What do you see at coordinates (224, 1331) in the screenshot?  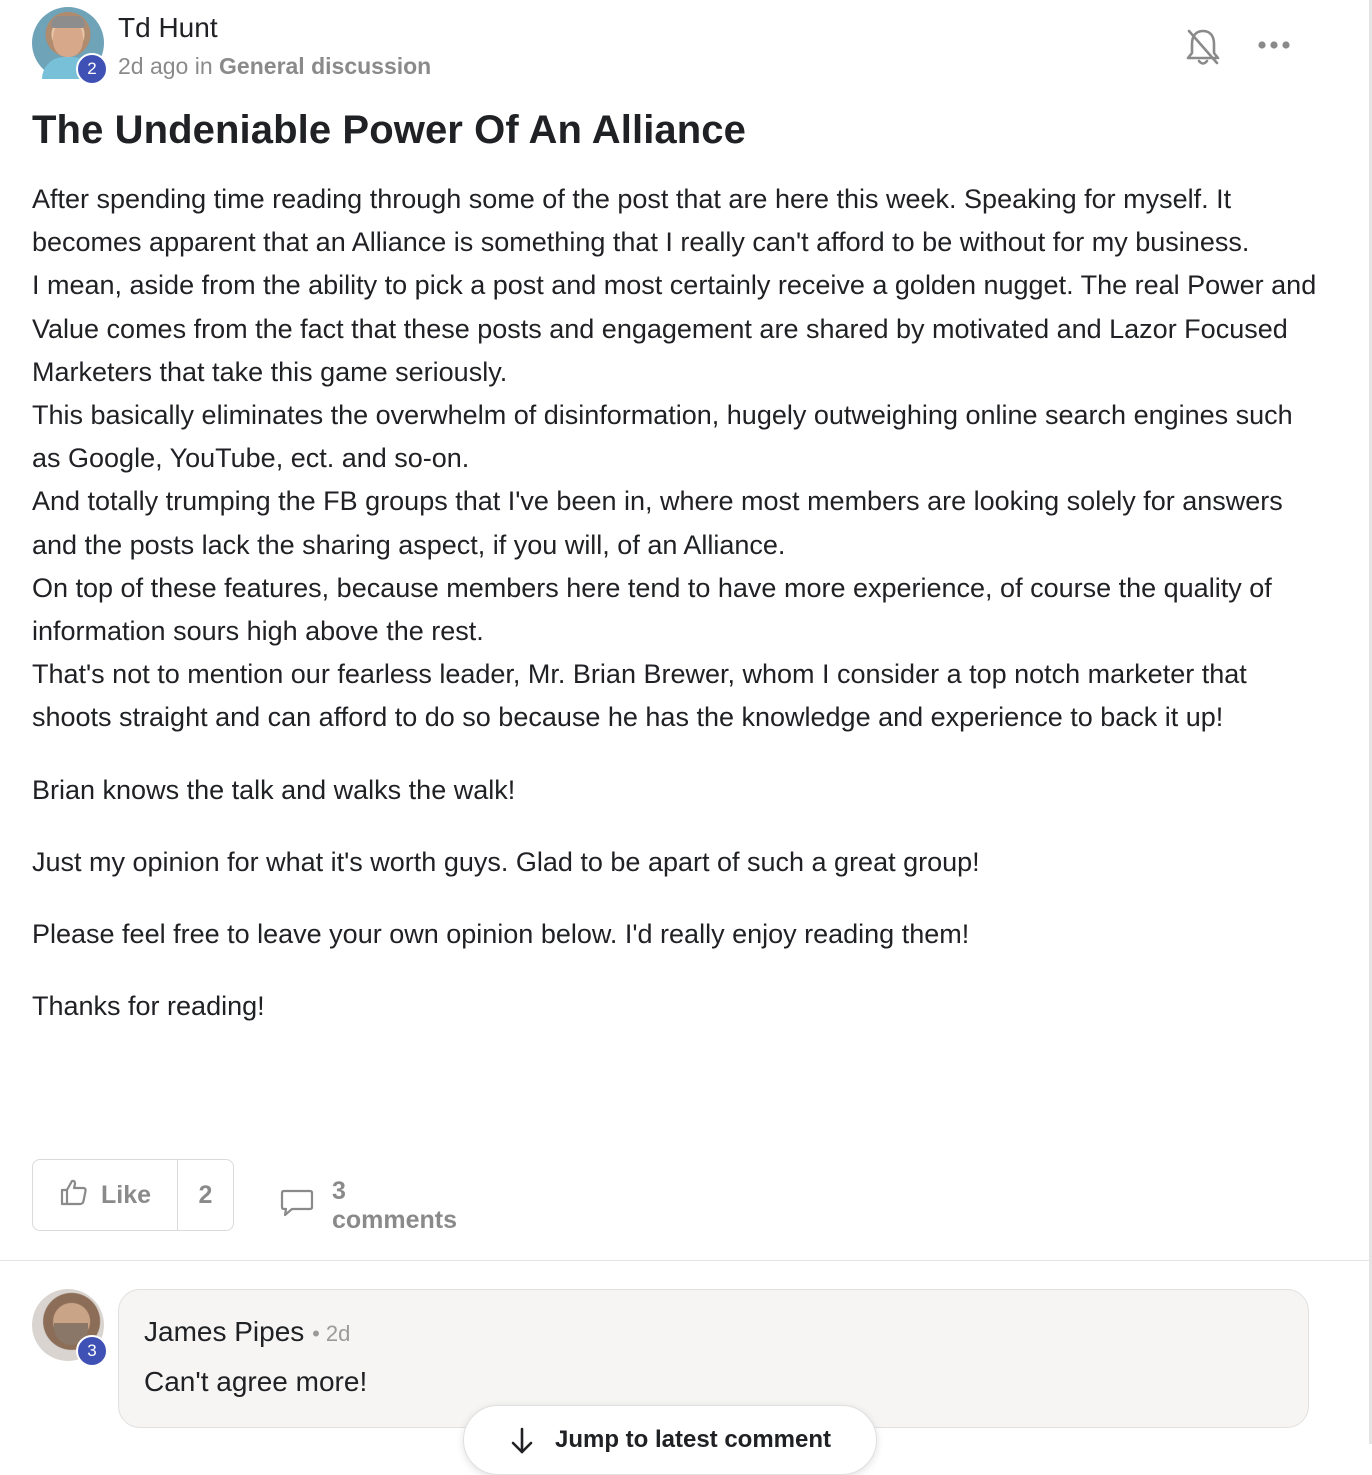 I see `commenter-name: James Pipes` at bounding box center [224, 1331].